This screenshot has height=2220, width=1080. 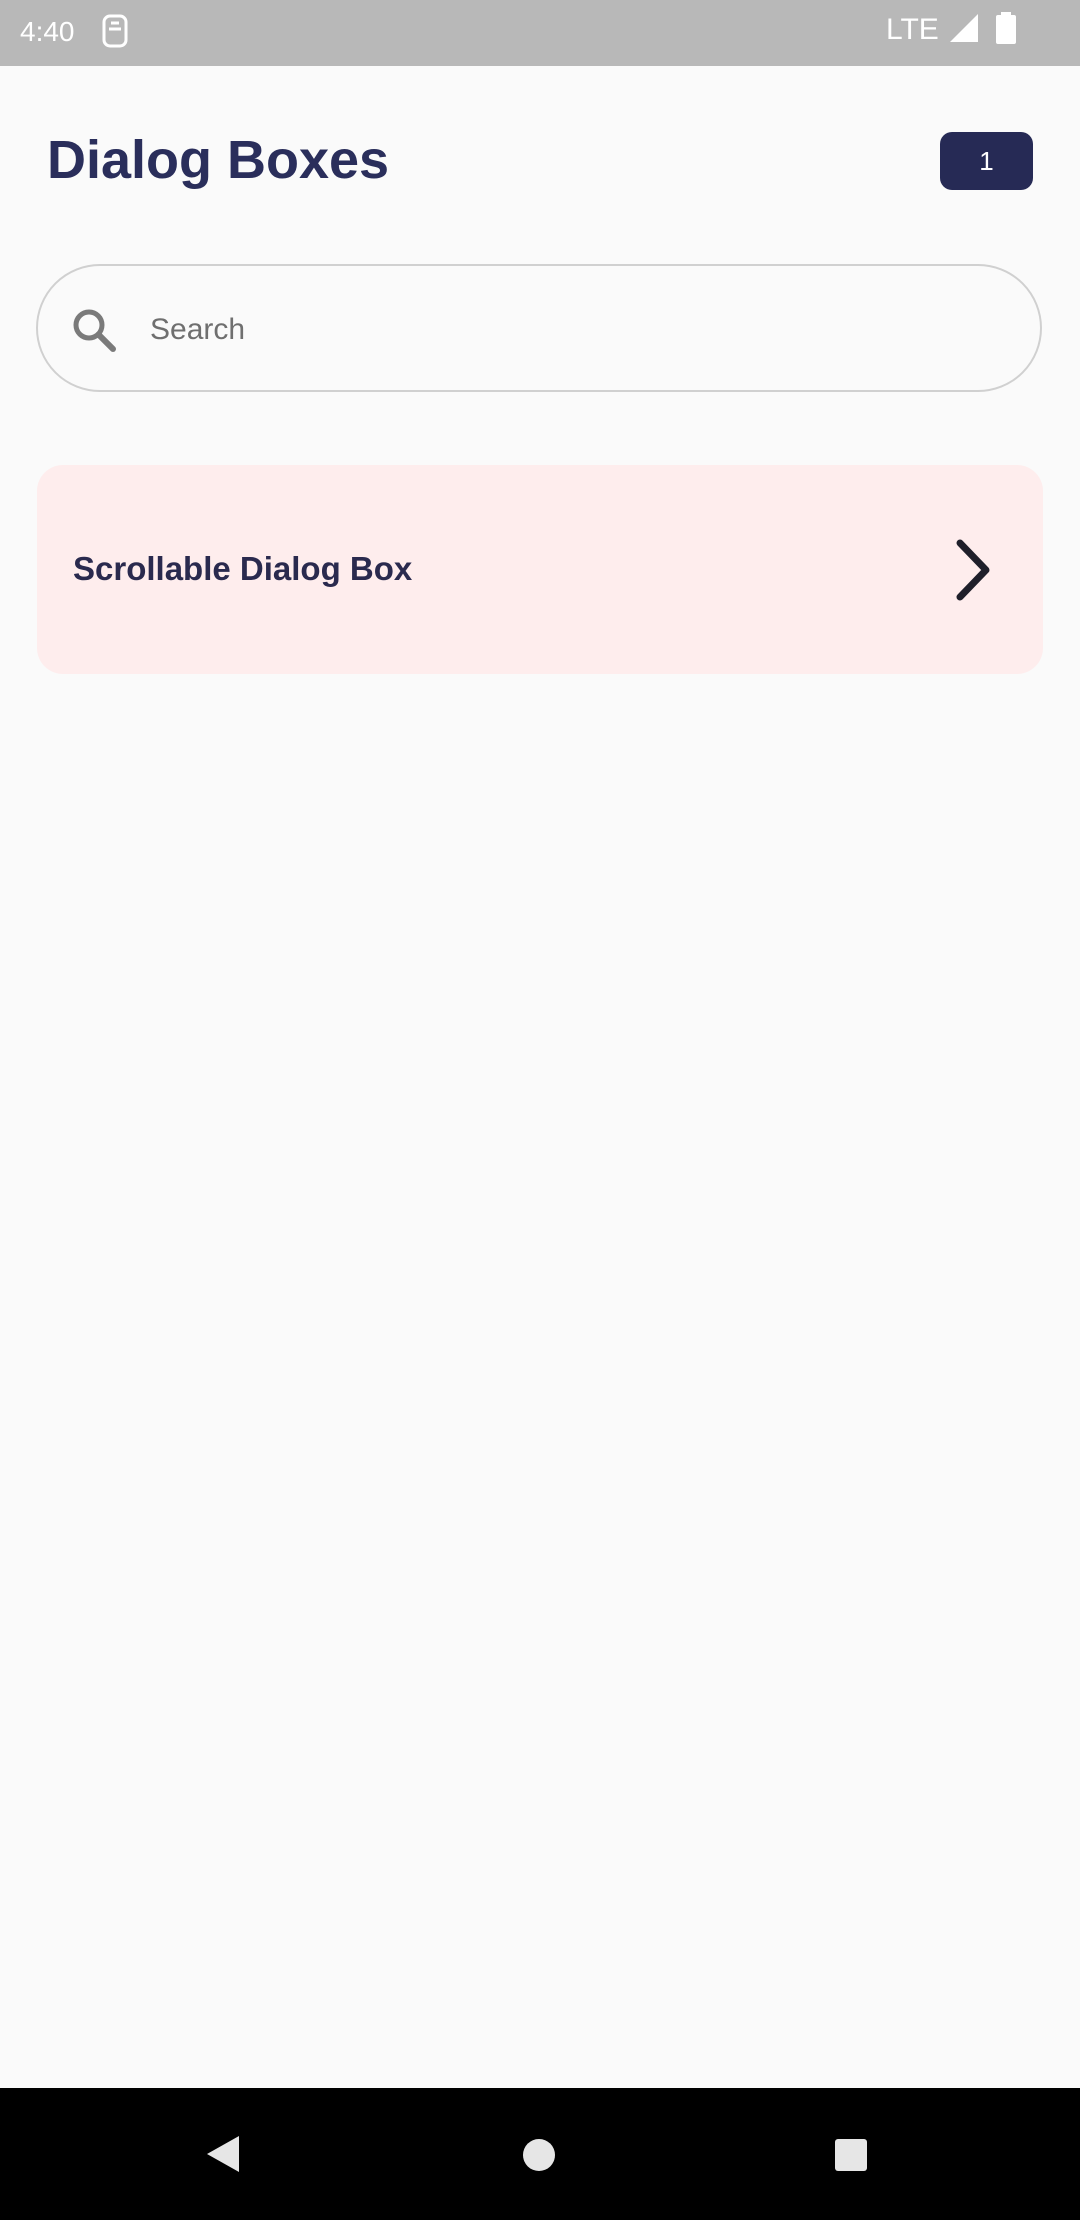 I want to click on battery-icon, so click(x=1006, y=28).